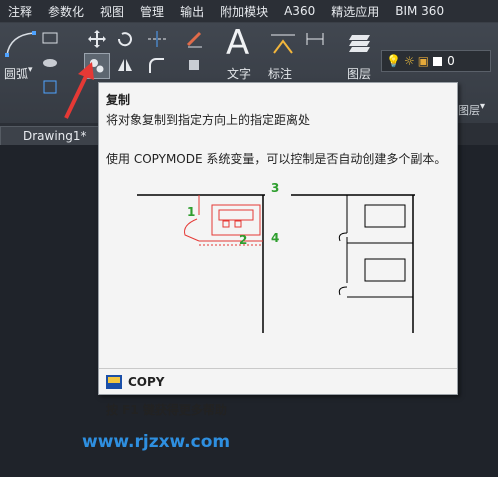  What do you see at coordinates (191, 212) in the screenshot?
I see `step-1-label: 1` at bounding box center [191, 212].